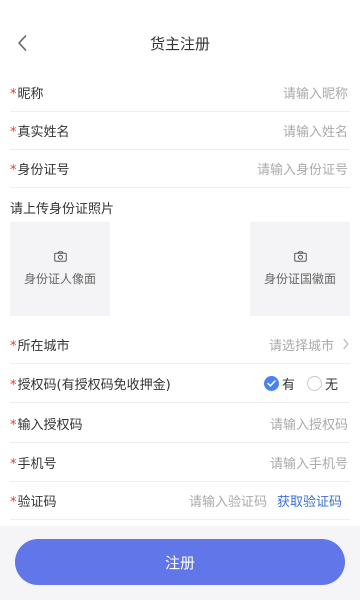 The image size is (360, 600). I want to click on verify-code-input: 请输入验证码, so click(229, 500).